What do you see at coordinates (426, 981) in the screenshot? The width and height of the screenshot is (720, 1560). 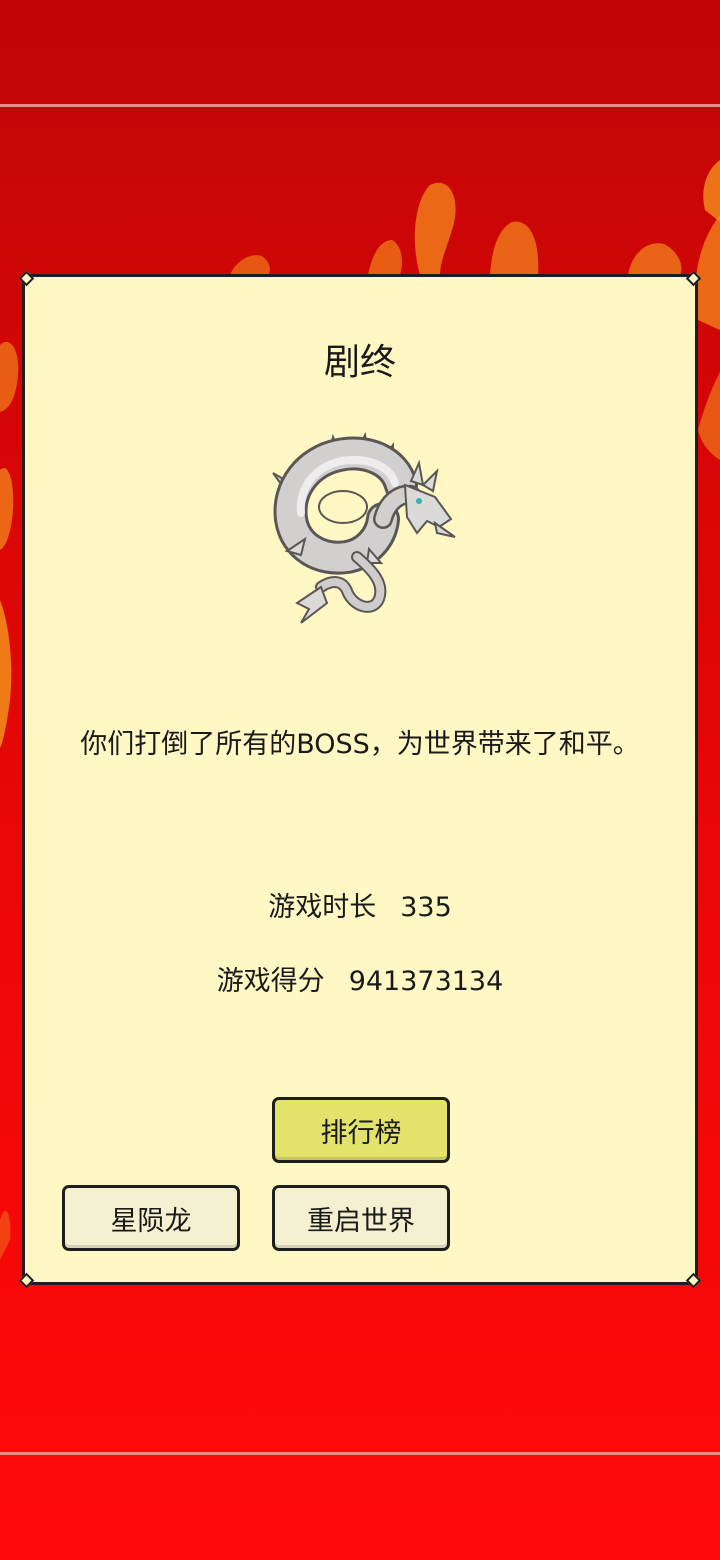 I see `score-value: 941373134` at bounding box center [426, 981].